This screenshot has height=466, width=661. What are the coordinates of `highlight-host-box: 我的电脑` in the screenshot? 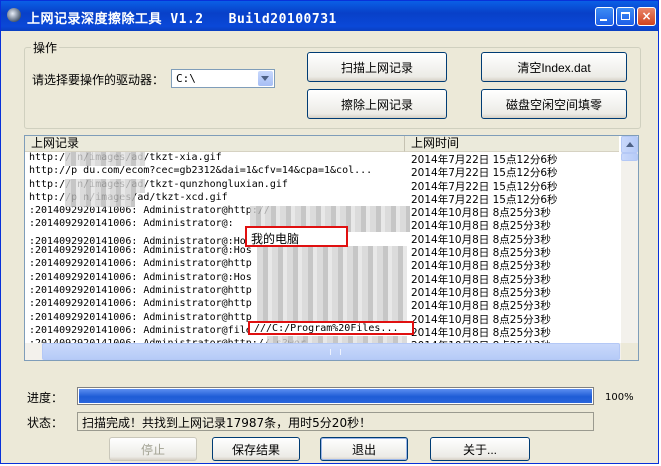 It's located at (296, 236).